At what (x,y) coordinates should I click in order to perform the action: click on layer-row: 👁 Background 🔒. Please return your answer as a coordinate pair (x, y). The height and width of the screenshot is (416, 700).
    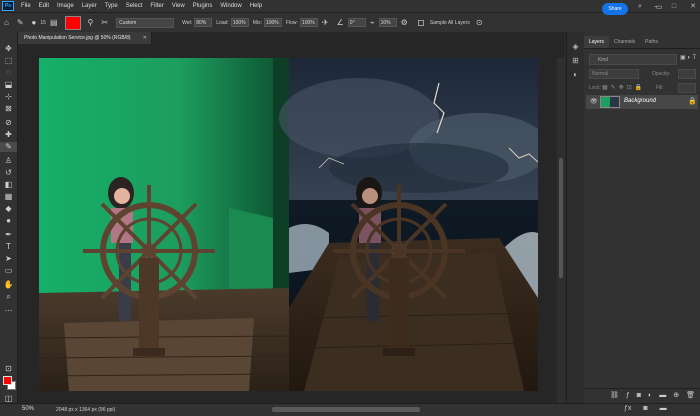
    Looking at the image, I should click on (642, 102).